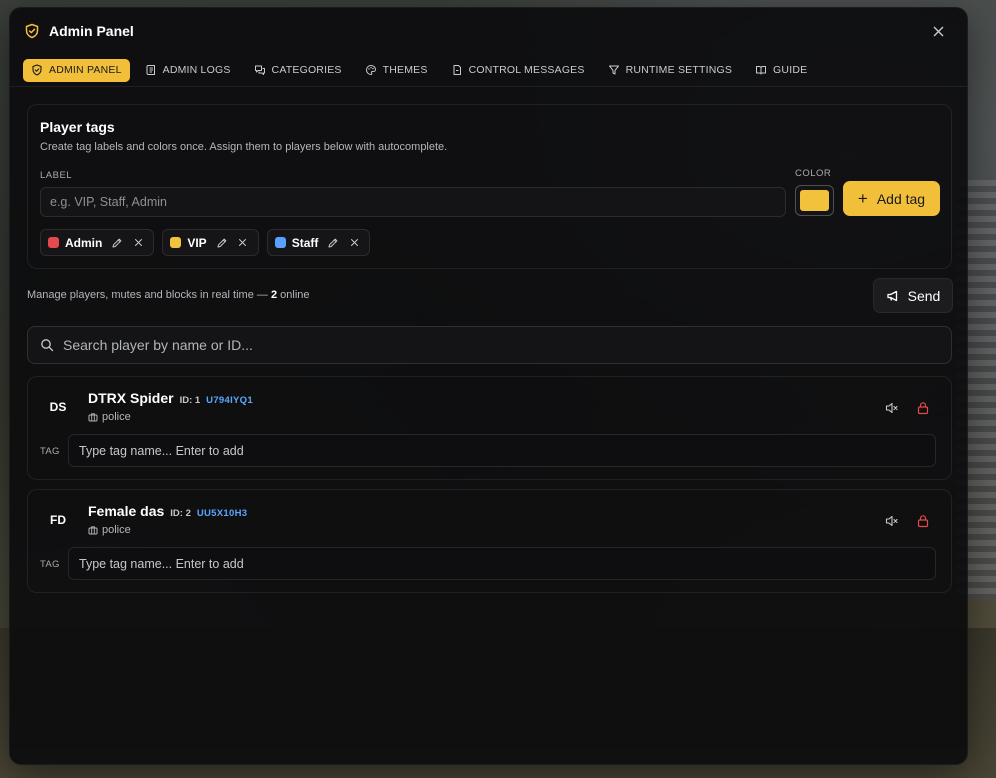  What do you see at coordinates (457, 70) in the screenshot?
I see `file-icon` at bounding box center [457, 70].